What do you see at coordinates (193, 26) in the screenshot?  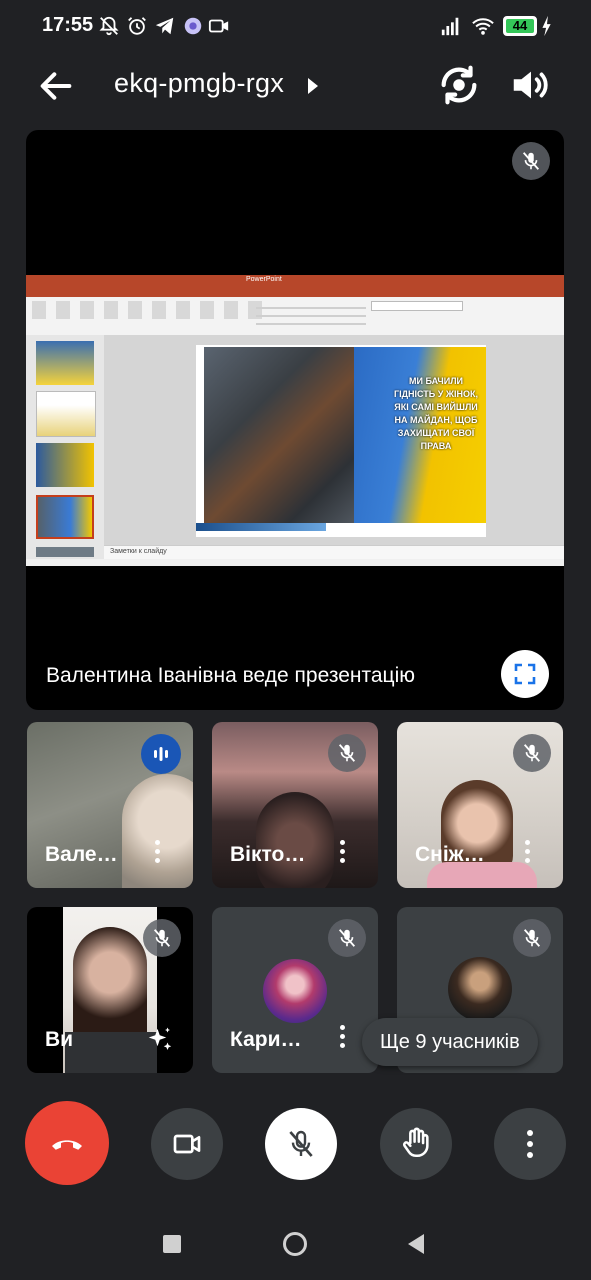 I see `app-icon` at bounding box center [193, 26].